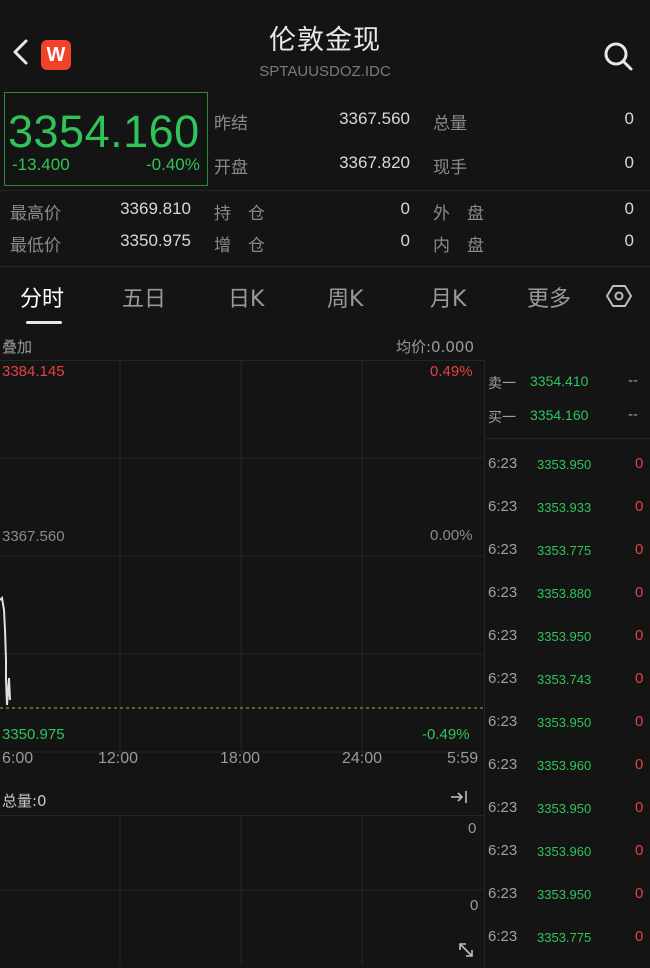 The width and height of the screenshot is (650, 968). Describe the element at coordinates (239, 246) in the screenshot. I see `interest-change-label: 增 仓` at that location.